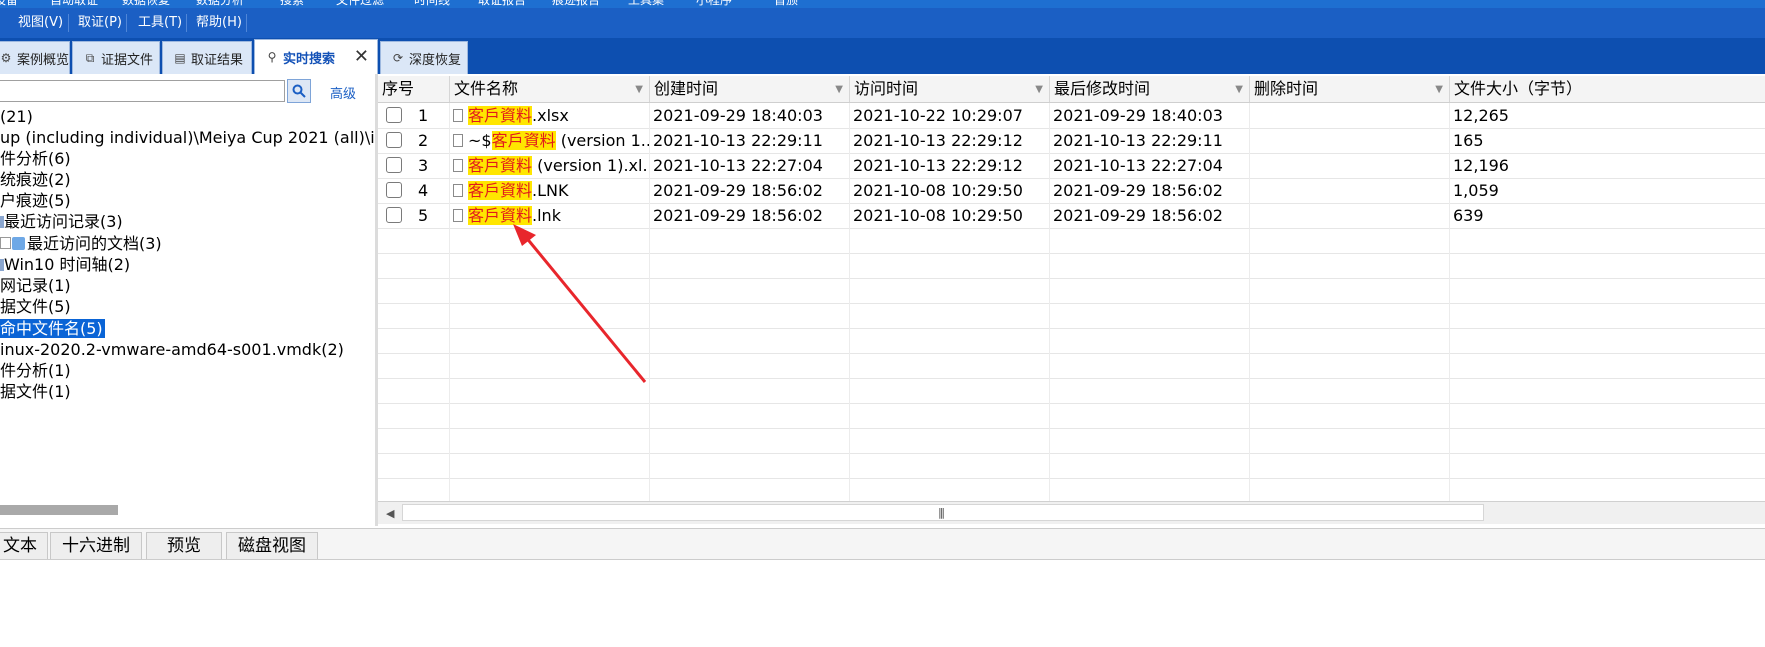  I want to click on menu-help: 帮助(H), so click(219, 23).